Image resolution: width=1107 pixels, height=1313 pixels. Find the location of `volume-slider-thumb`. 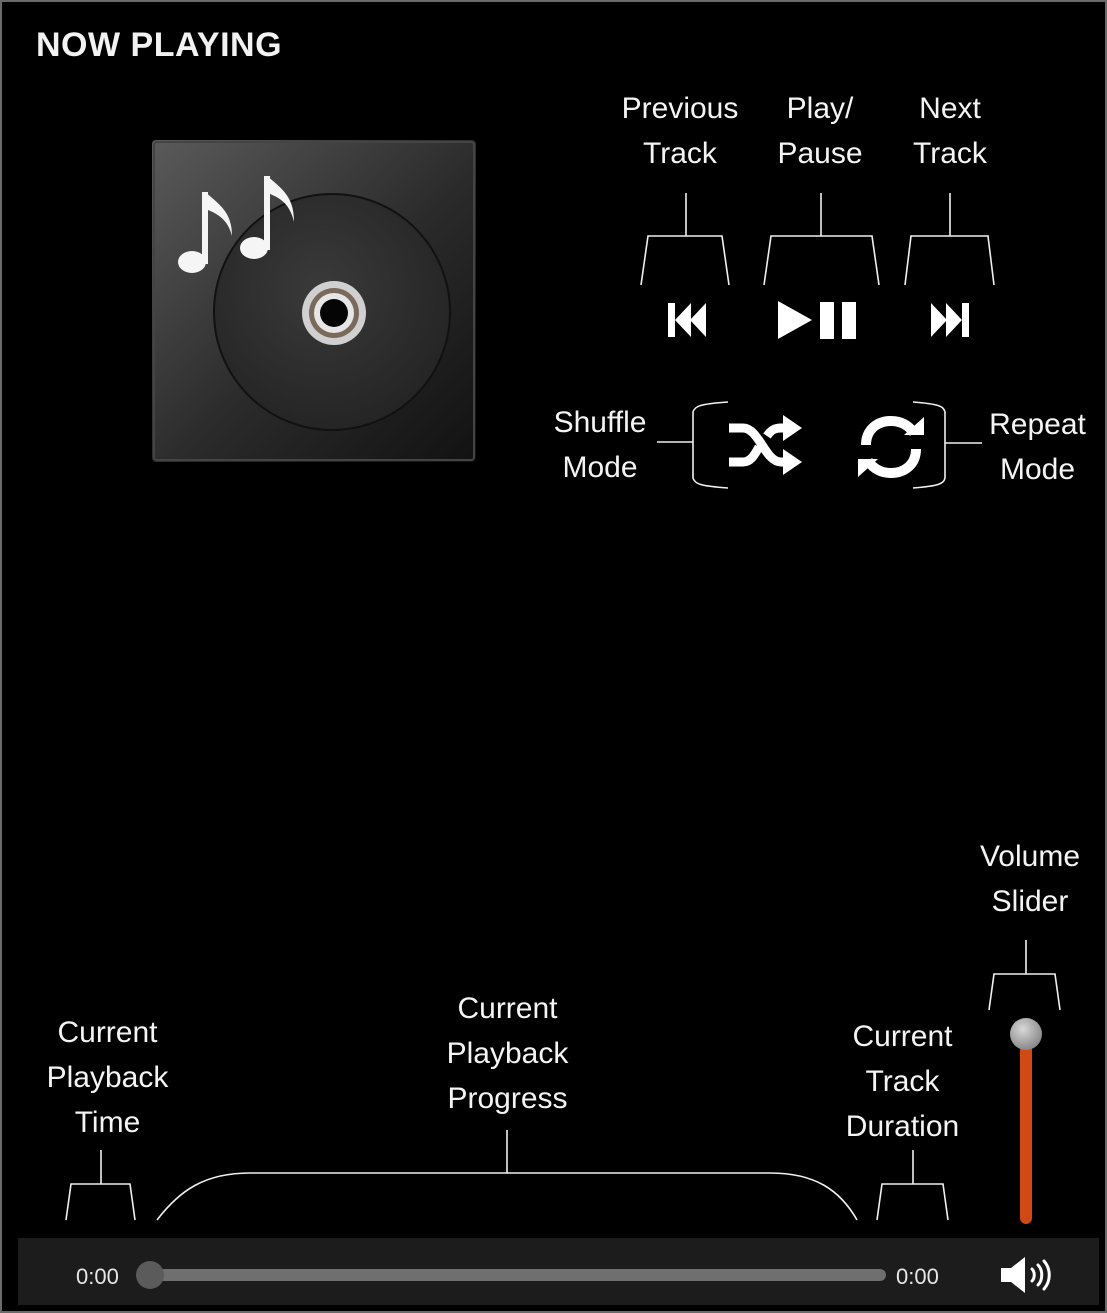

volume-slider-thumb is located at coordinates (1026, 1034).